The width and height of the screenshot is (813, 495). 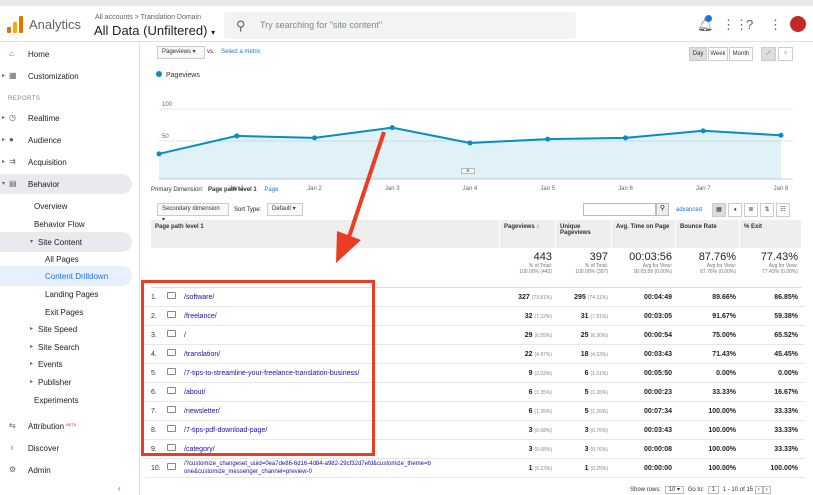 What do you see at coordinates (528, 234) in the screenshot?
I see `col-header-pageviews: Pageviews ↓` at bounding box center [528, 234].